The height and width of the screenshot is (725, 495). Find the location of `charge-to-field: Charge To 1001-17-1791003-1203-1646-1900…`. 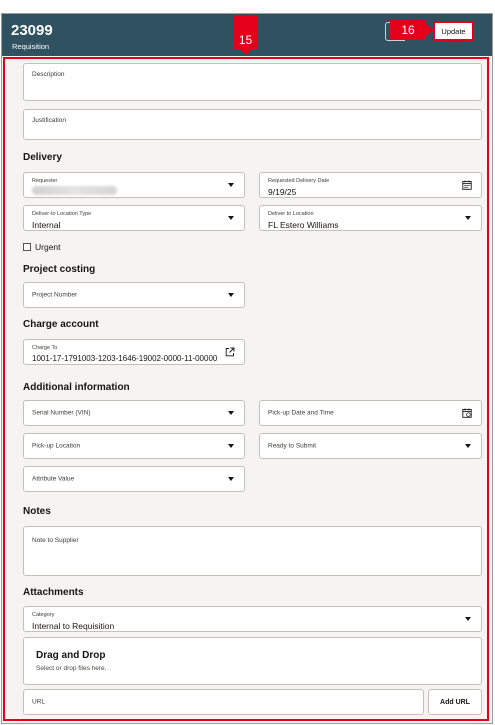

charge-to-field: Charge To 1001-17-1791003-1203-1646-1900… is located at coordinates (134, 352).